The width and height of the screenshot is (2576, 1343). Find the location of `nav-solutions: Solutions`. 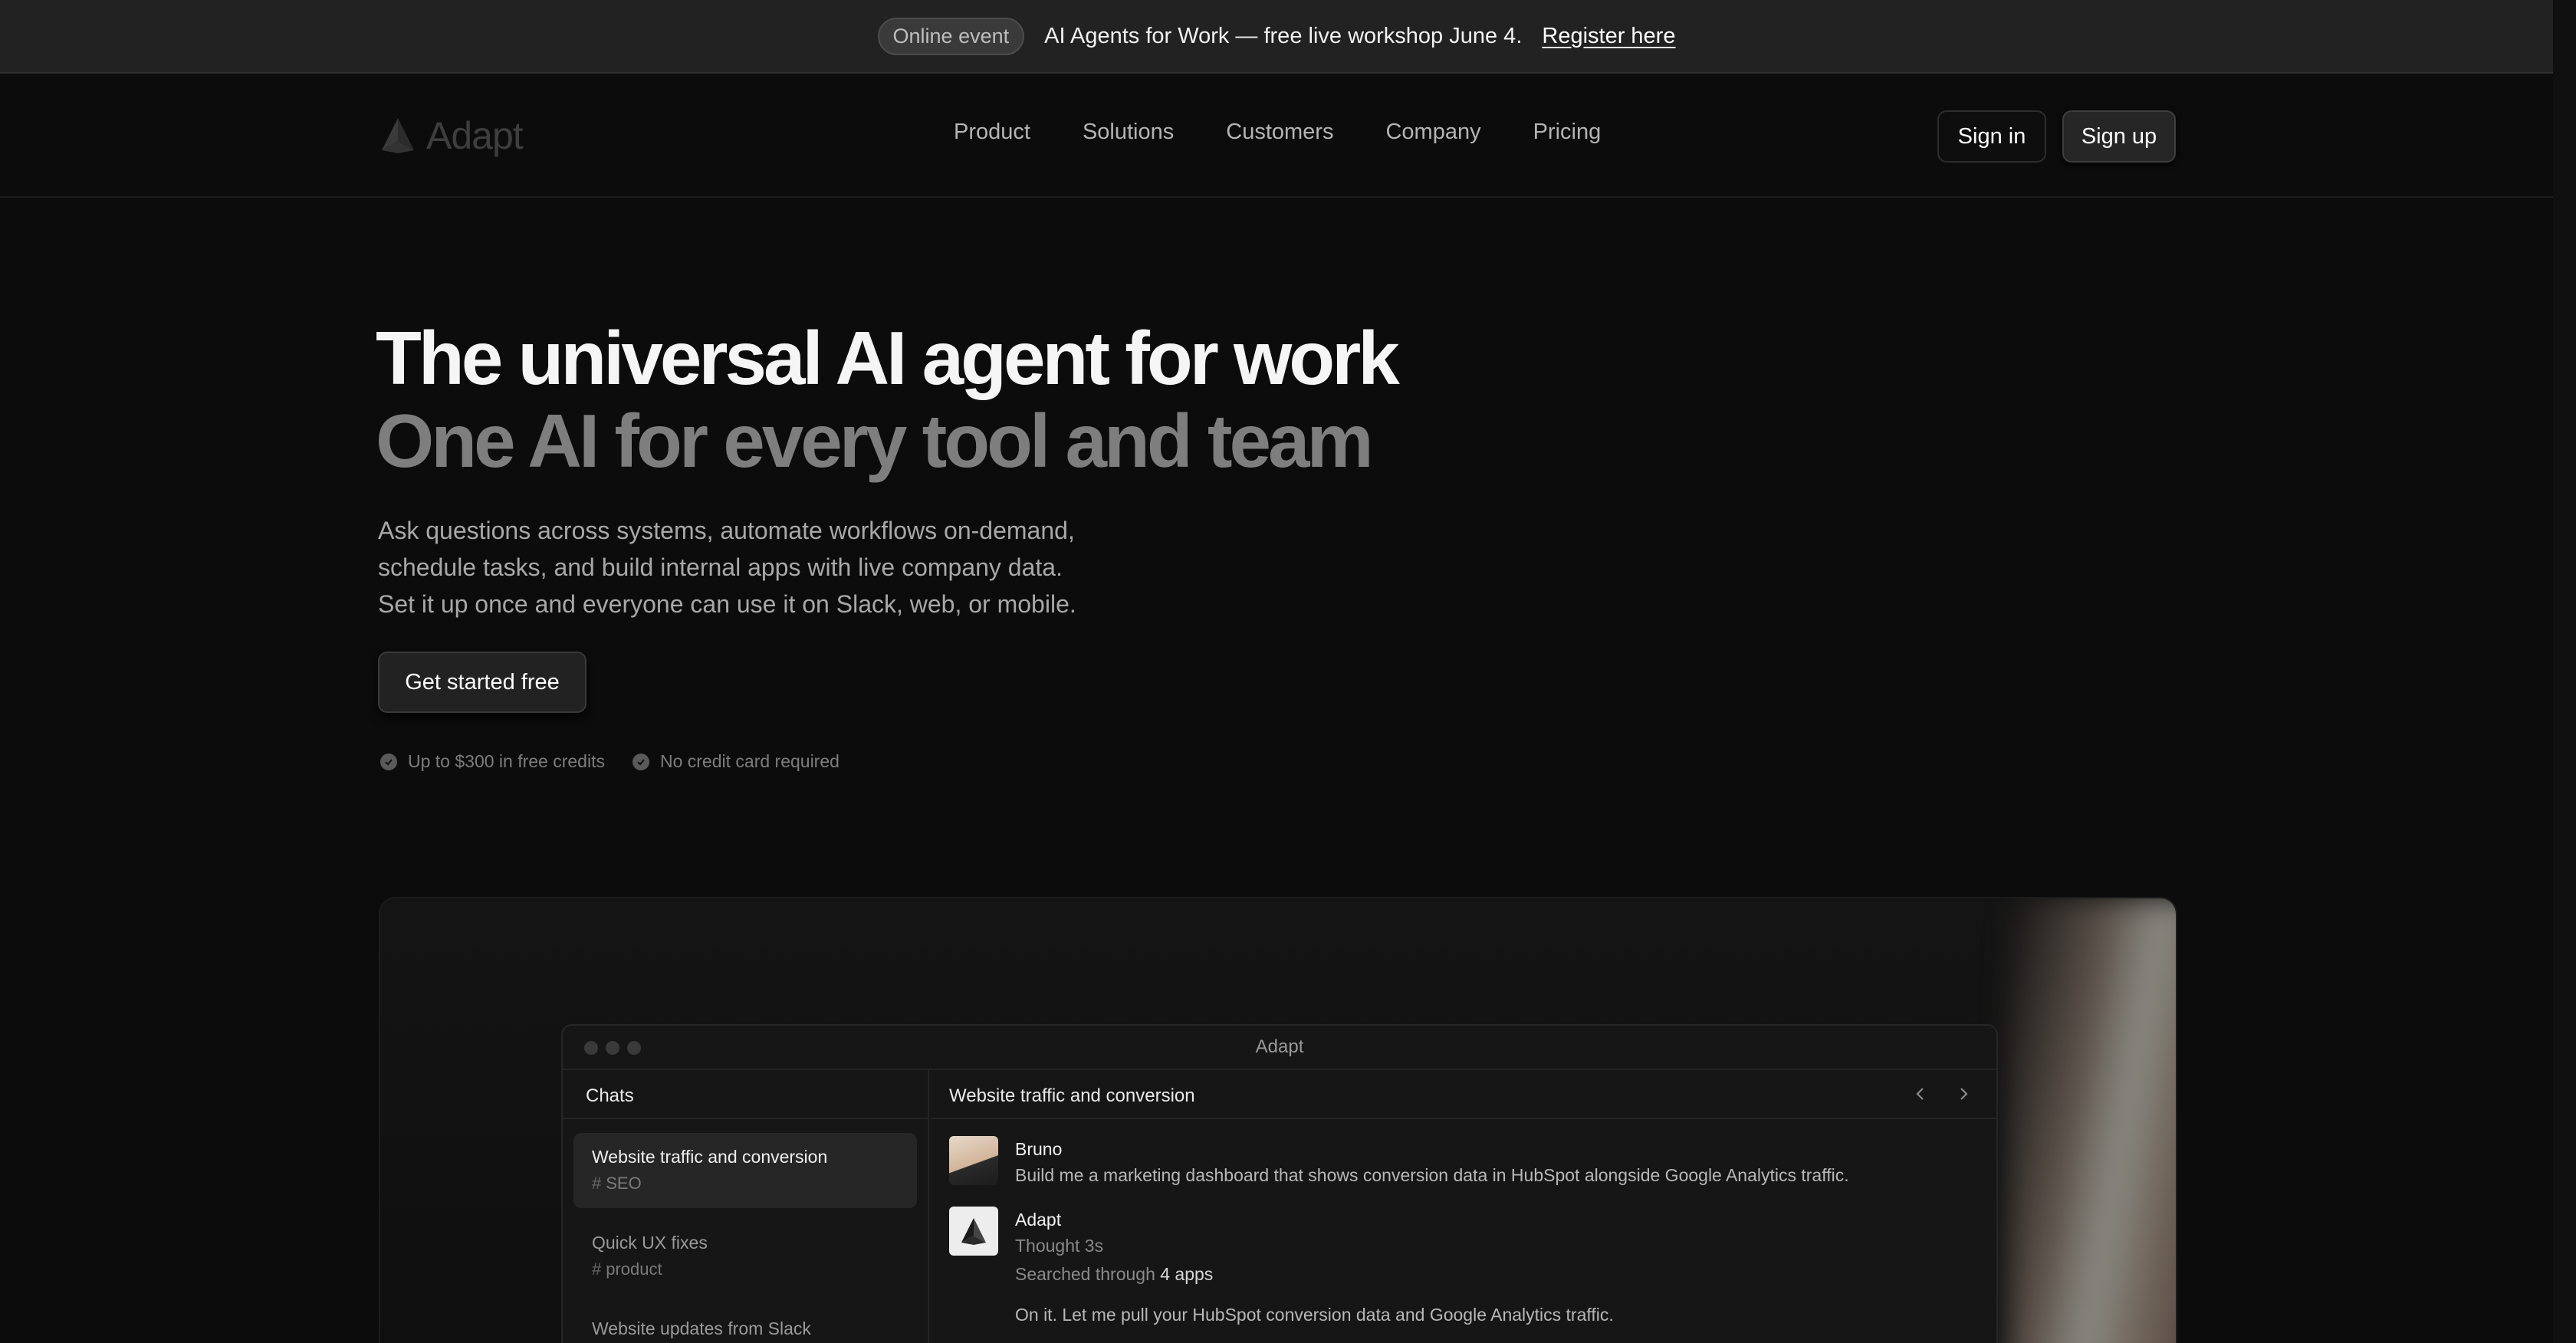

nav-solutions: Solutions is located at coordinates (1129, 132).